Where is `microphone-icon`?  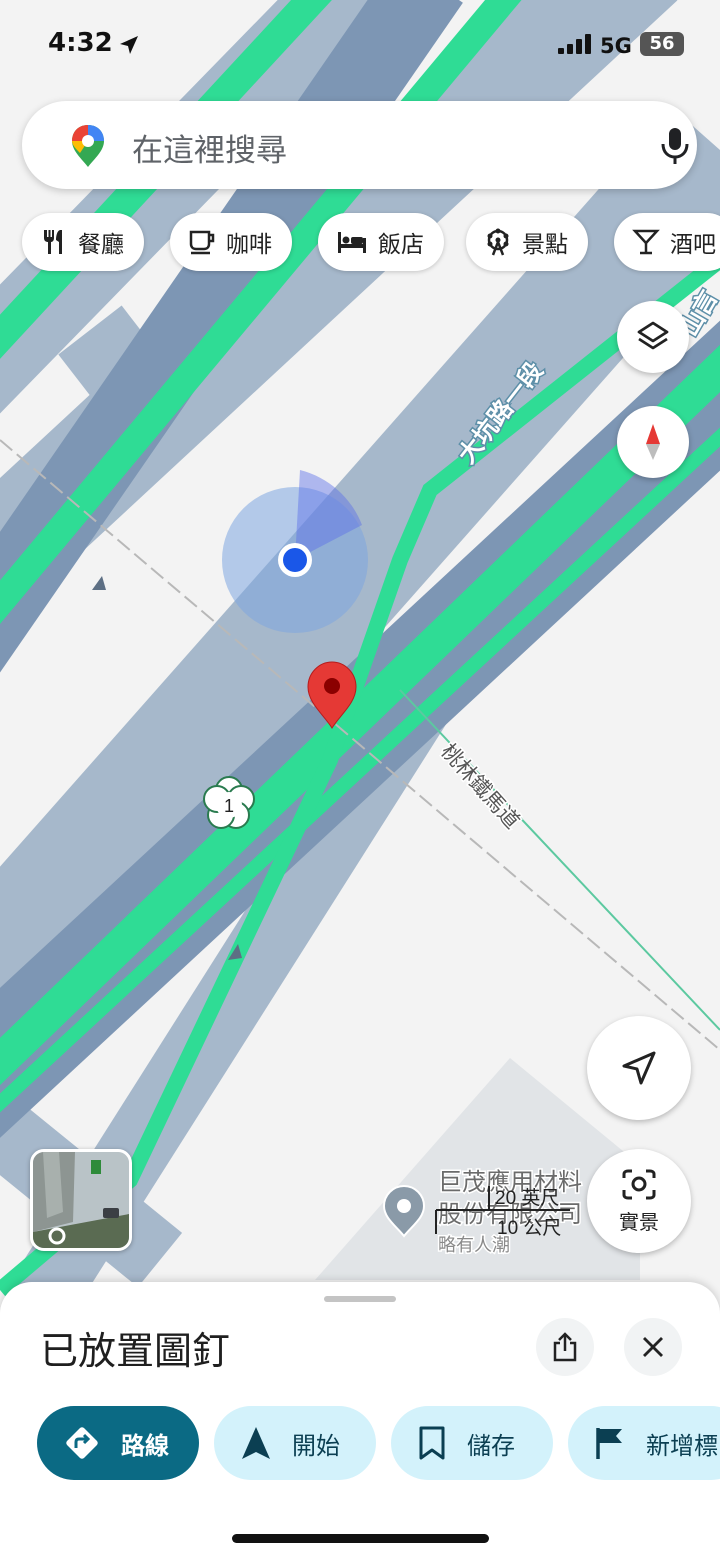 microphone-icon is located at coordinates (675, 146).